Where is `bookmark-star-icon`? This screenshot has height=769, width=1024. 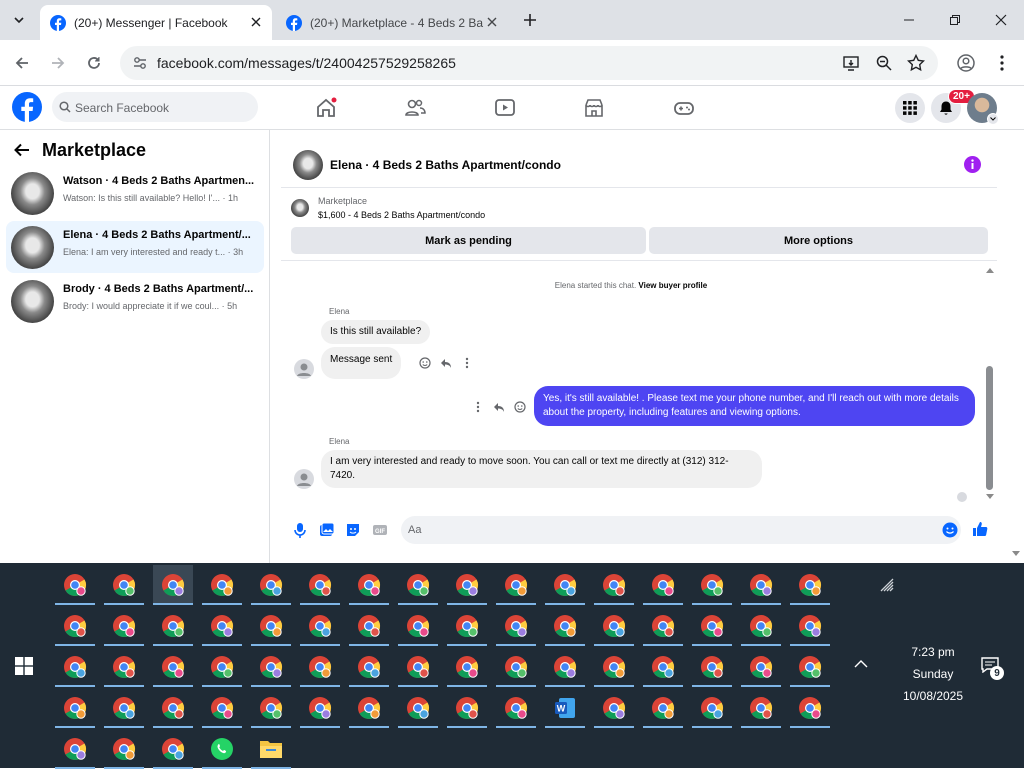 bookmark-star-icon is located at coordinates (916, 63).